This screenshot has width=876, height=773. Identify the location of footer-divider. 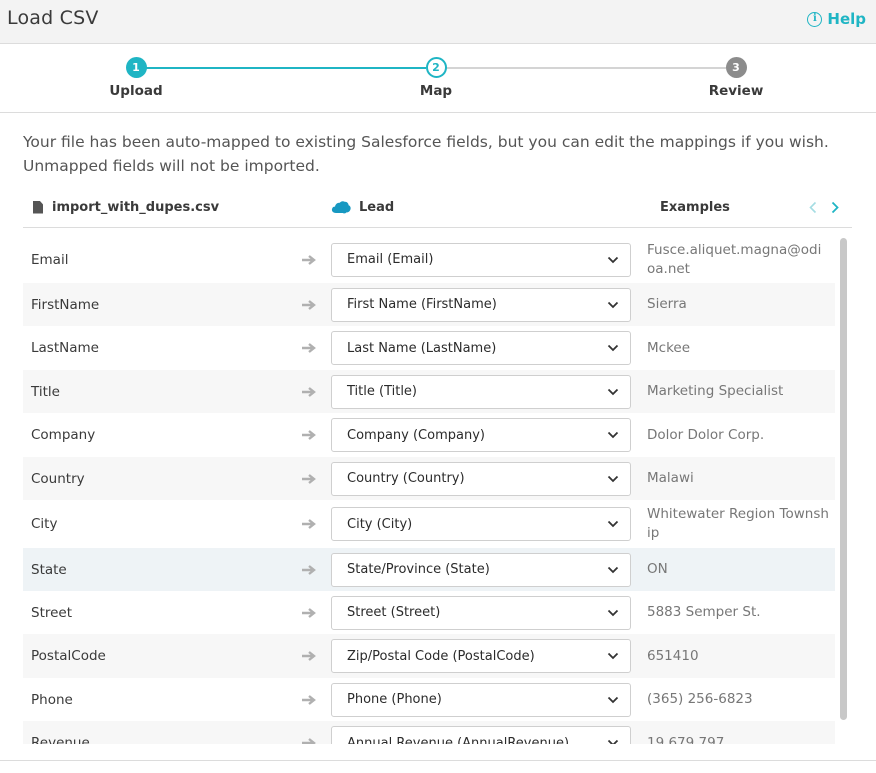
(438, 760).